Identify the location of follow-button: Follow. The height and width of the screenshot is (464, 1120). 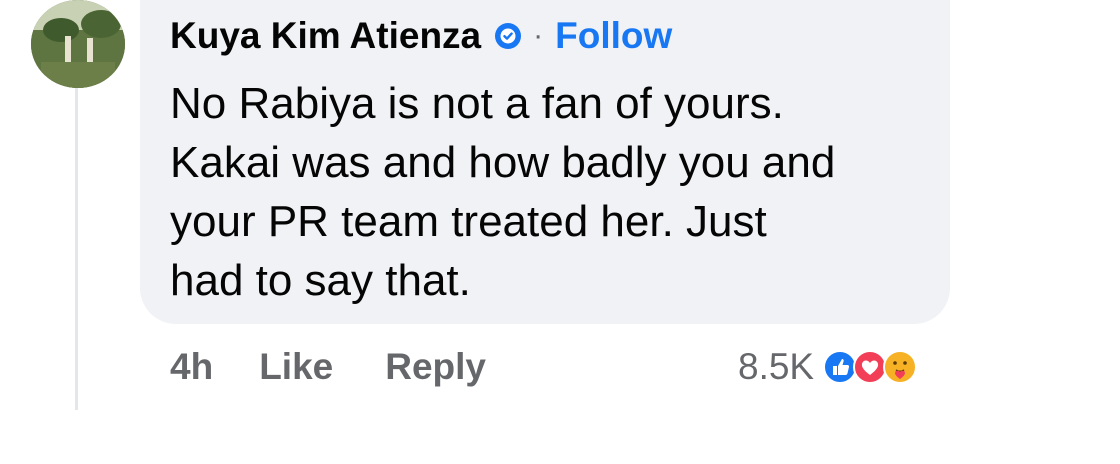
(613, 36).